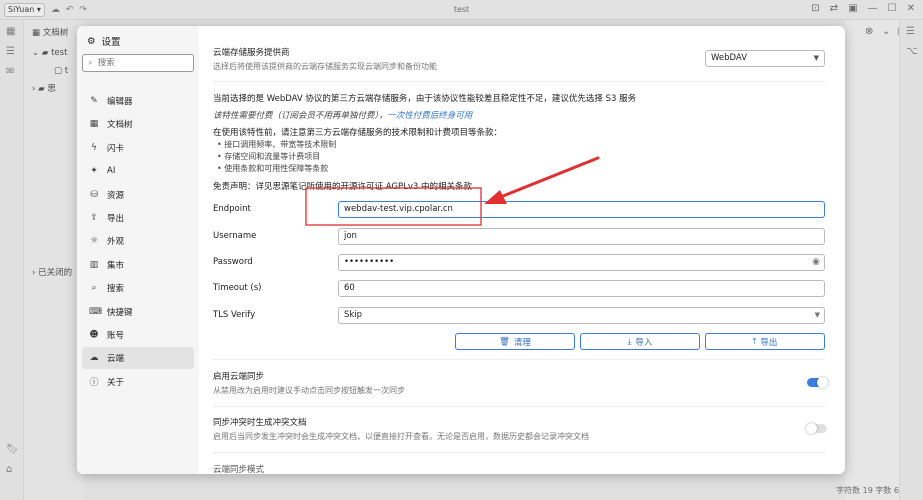 The height and width of the screenshot is (500, 923). Describe the element at coordinates (581, 236) in the screenshot. I see `username-input: jon` at that location.